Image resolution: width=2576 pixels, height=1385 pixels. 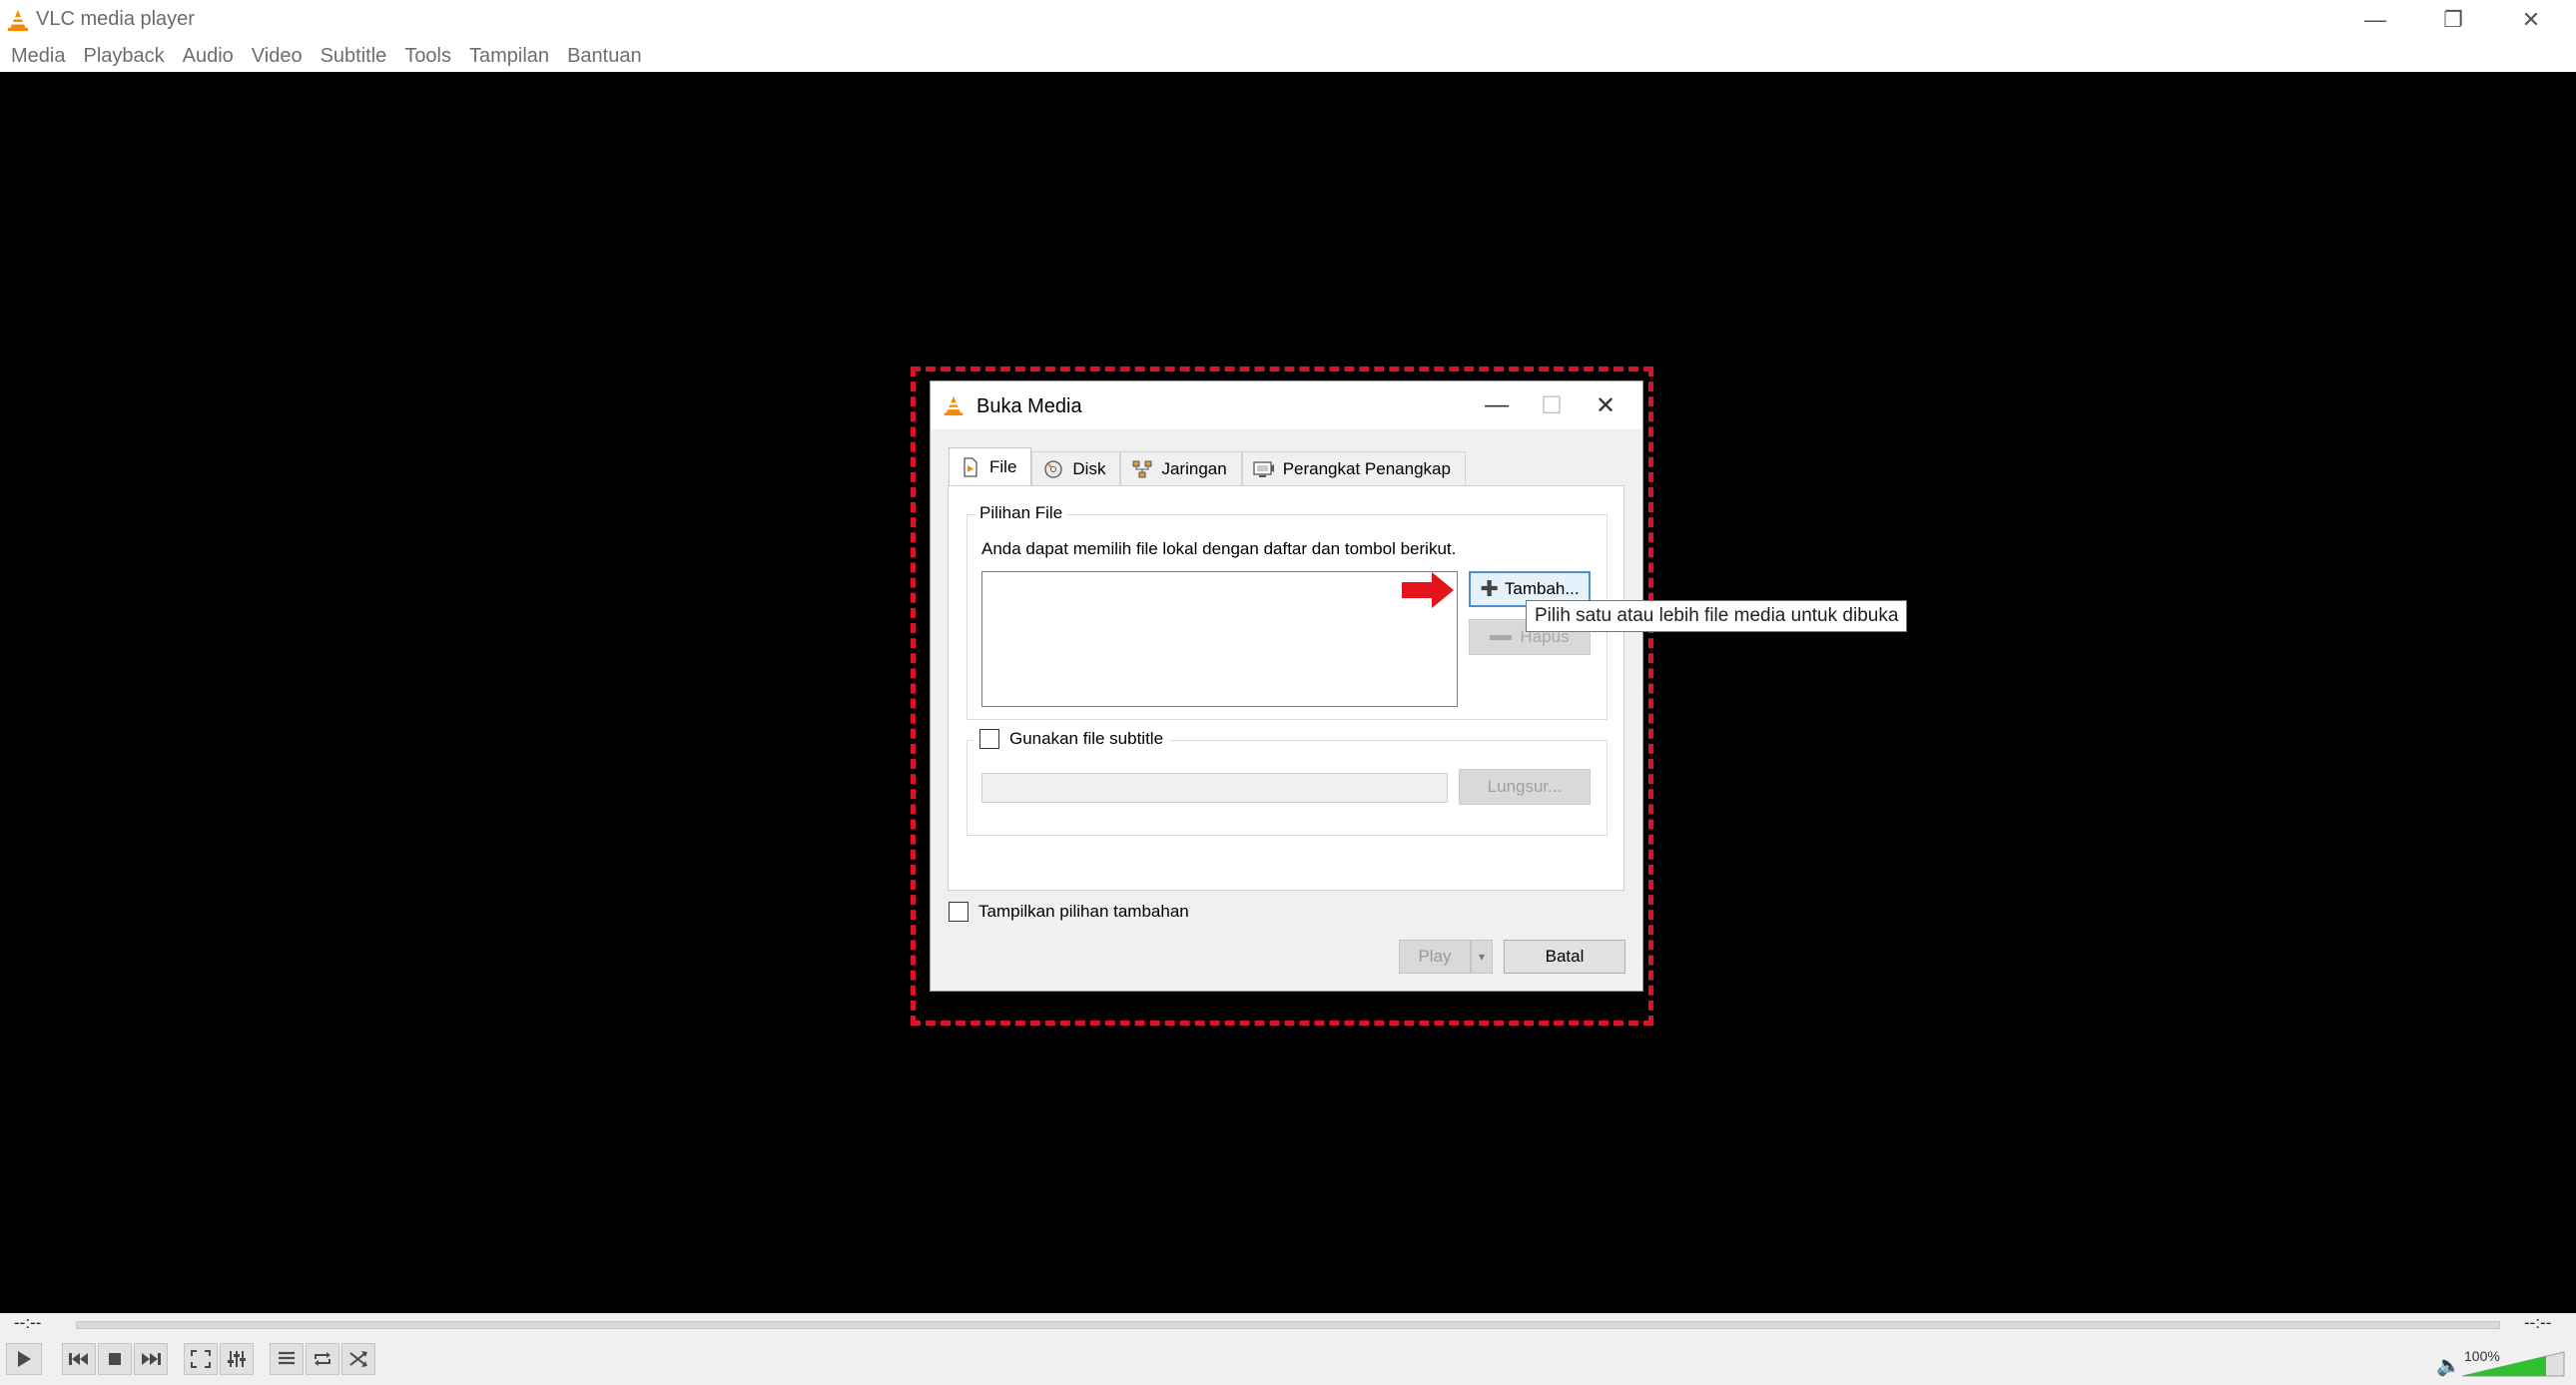 I want to click on previous-icon, so click(x=78, y=1359).